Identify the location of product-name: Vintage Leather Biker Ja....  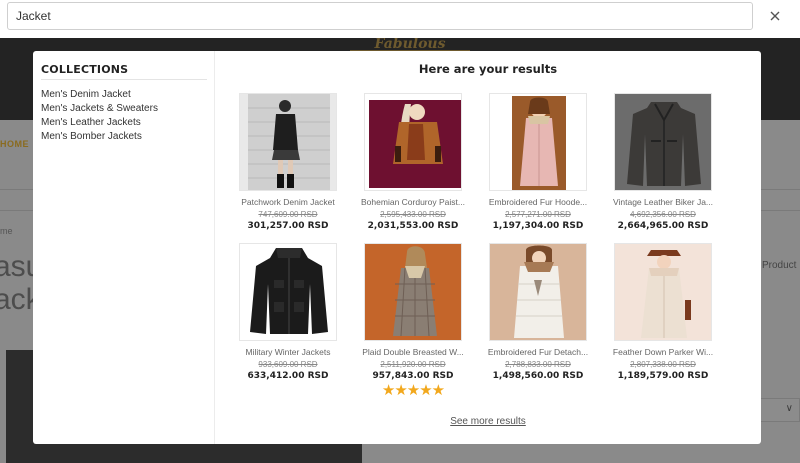
(663, 202).